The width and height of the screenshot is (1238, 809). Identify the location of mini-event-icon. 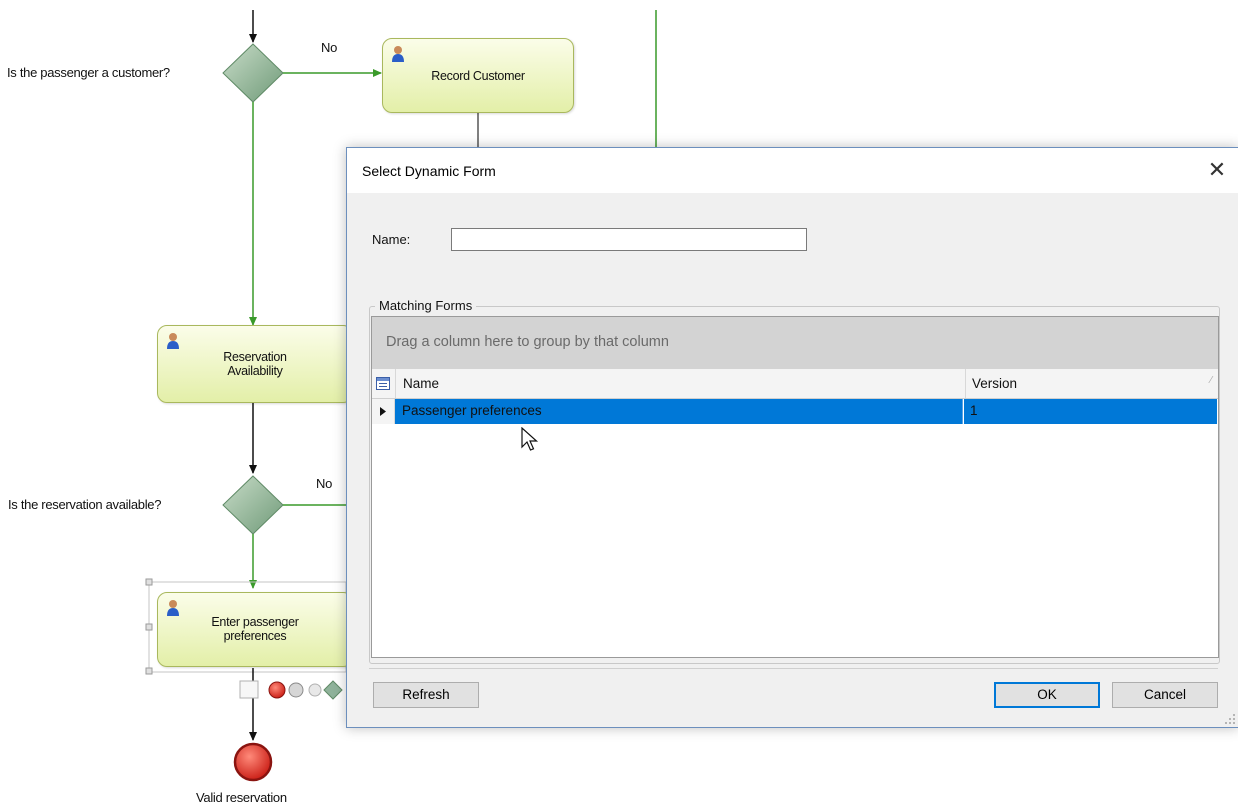
(315, 690).